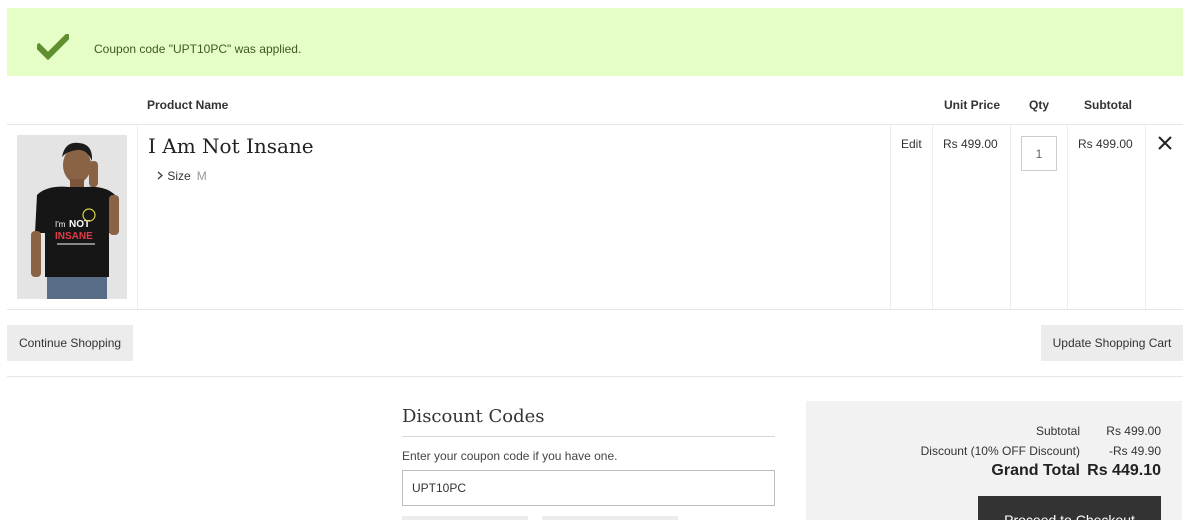 The image size is (1186, 520). What do you see at coordinates (588, 436) in the screenshot?
I see `discount-divider` at bounding box center [588, 436].